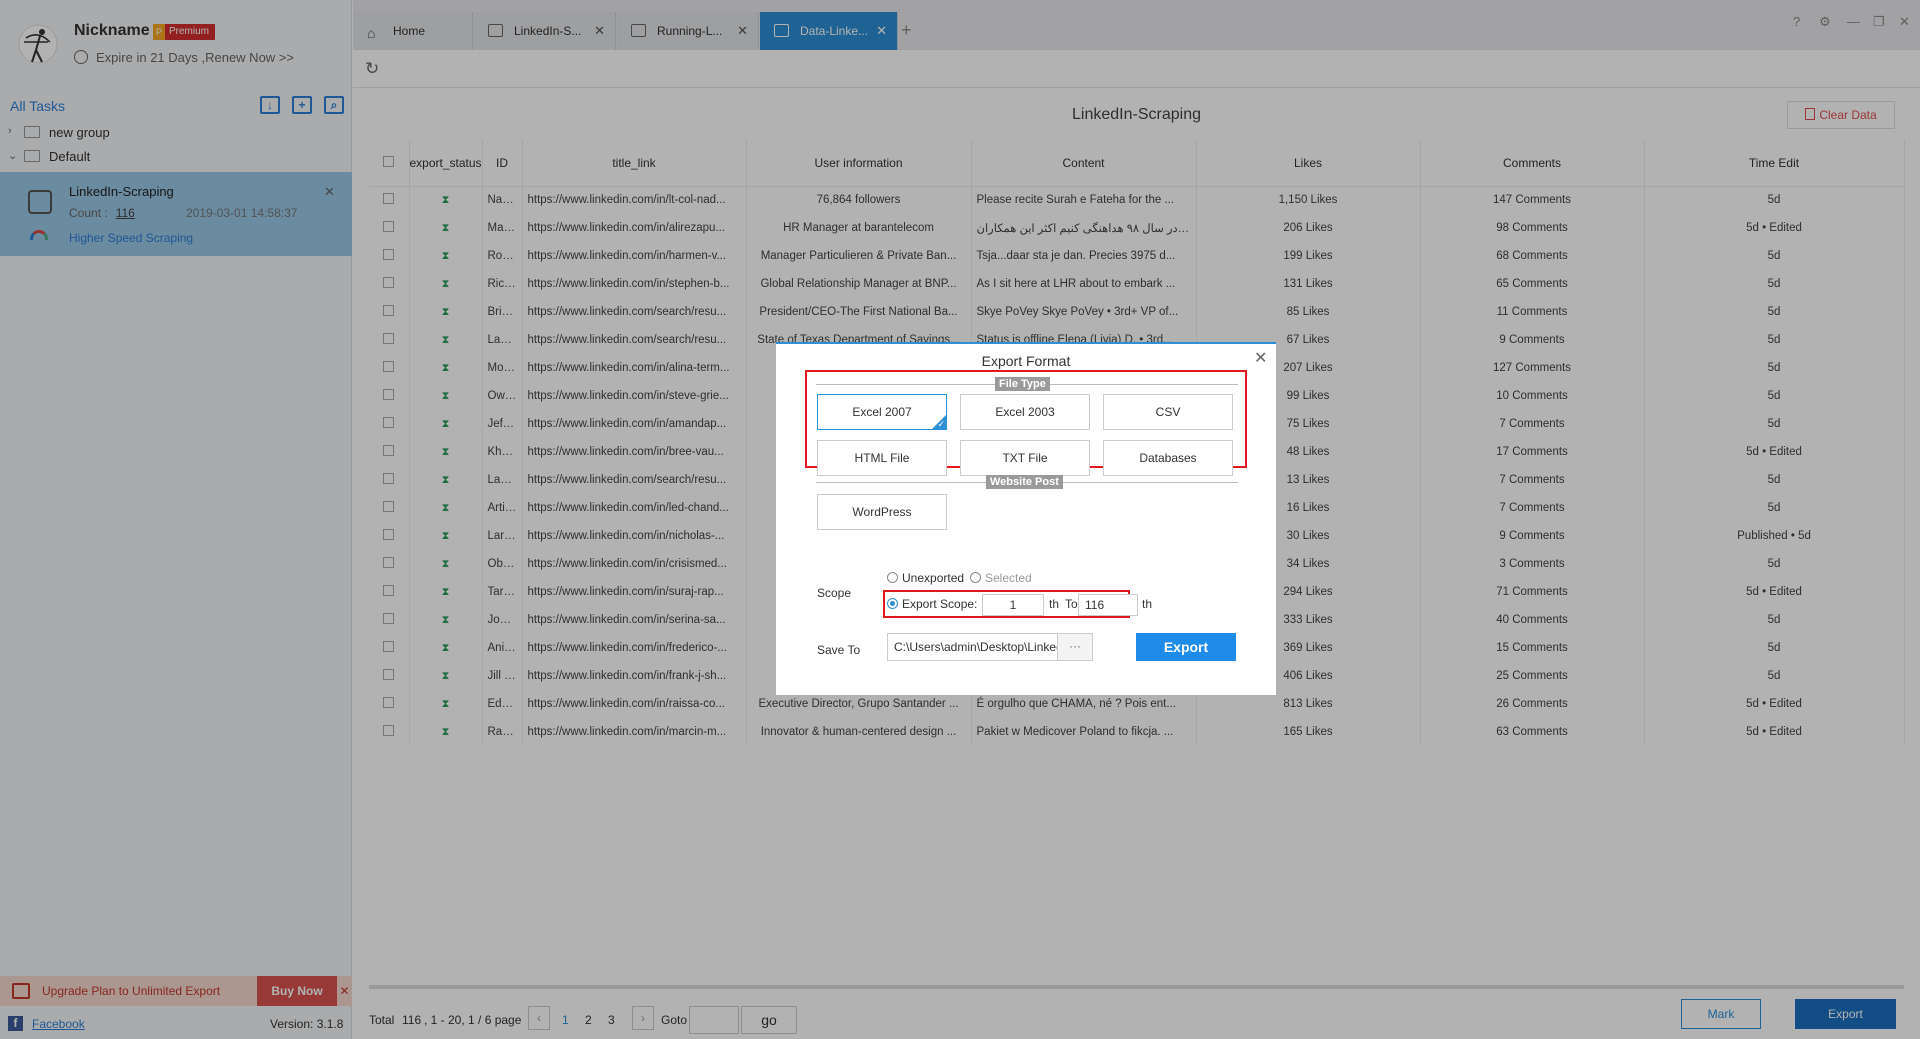 The image size is (1920, 1039). I want to click on html-file-option: HTML File, so click(882, 458).